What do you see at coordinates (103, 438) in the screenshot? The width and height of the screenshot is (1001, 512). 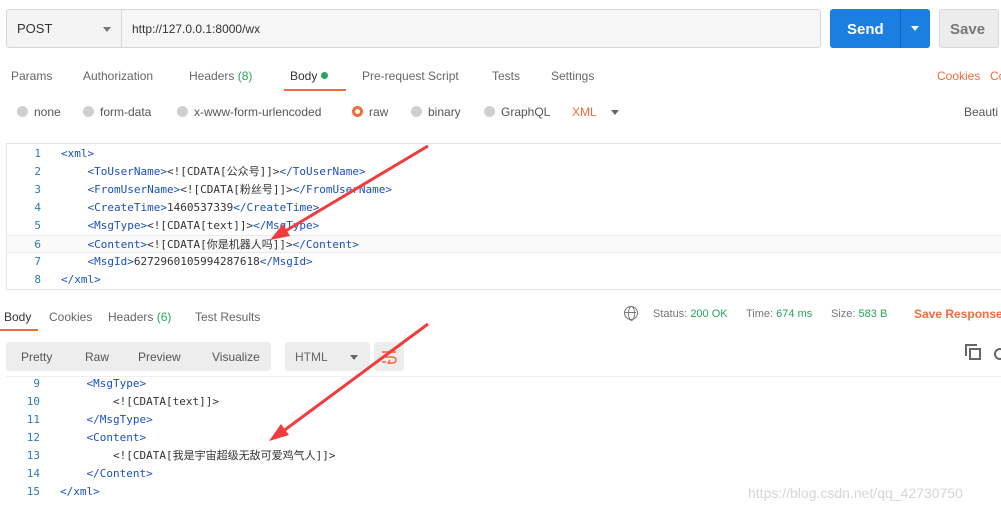 I see `code-text: <Content>` at bounding box center [103, 438].